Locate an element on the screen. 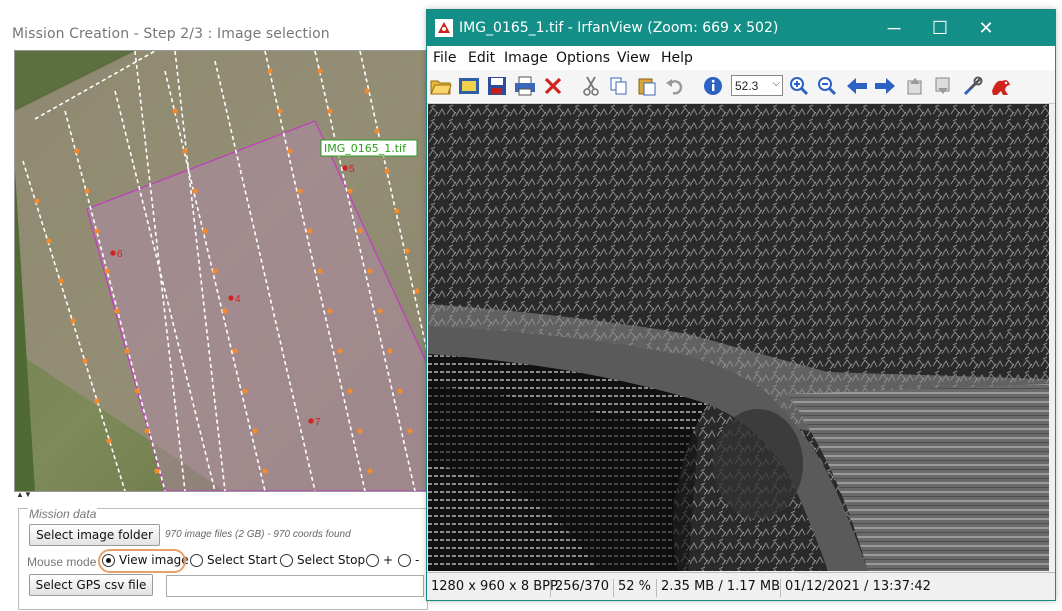 This screenshot has height=611, width=1062. radio-label: Select Stop is located at coordinates (331, 560).